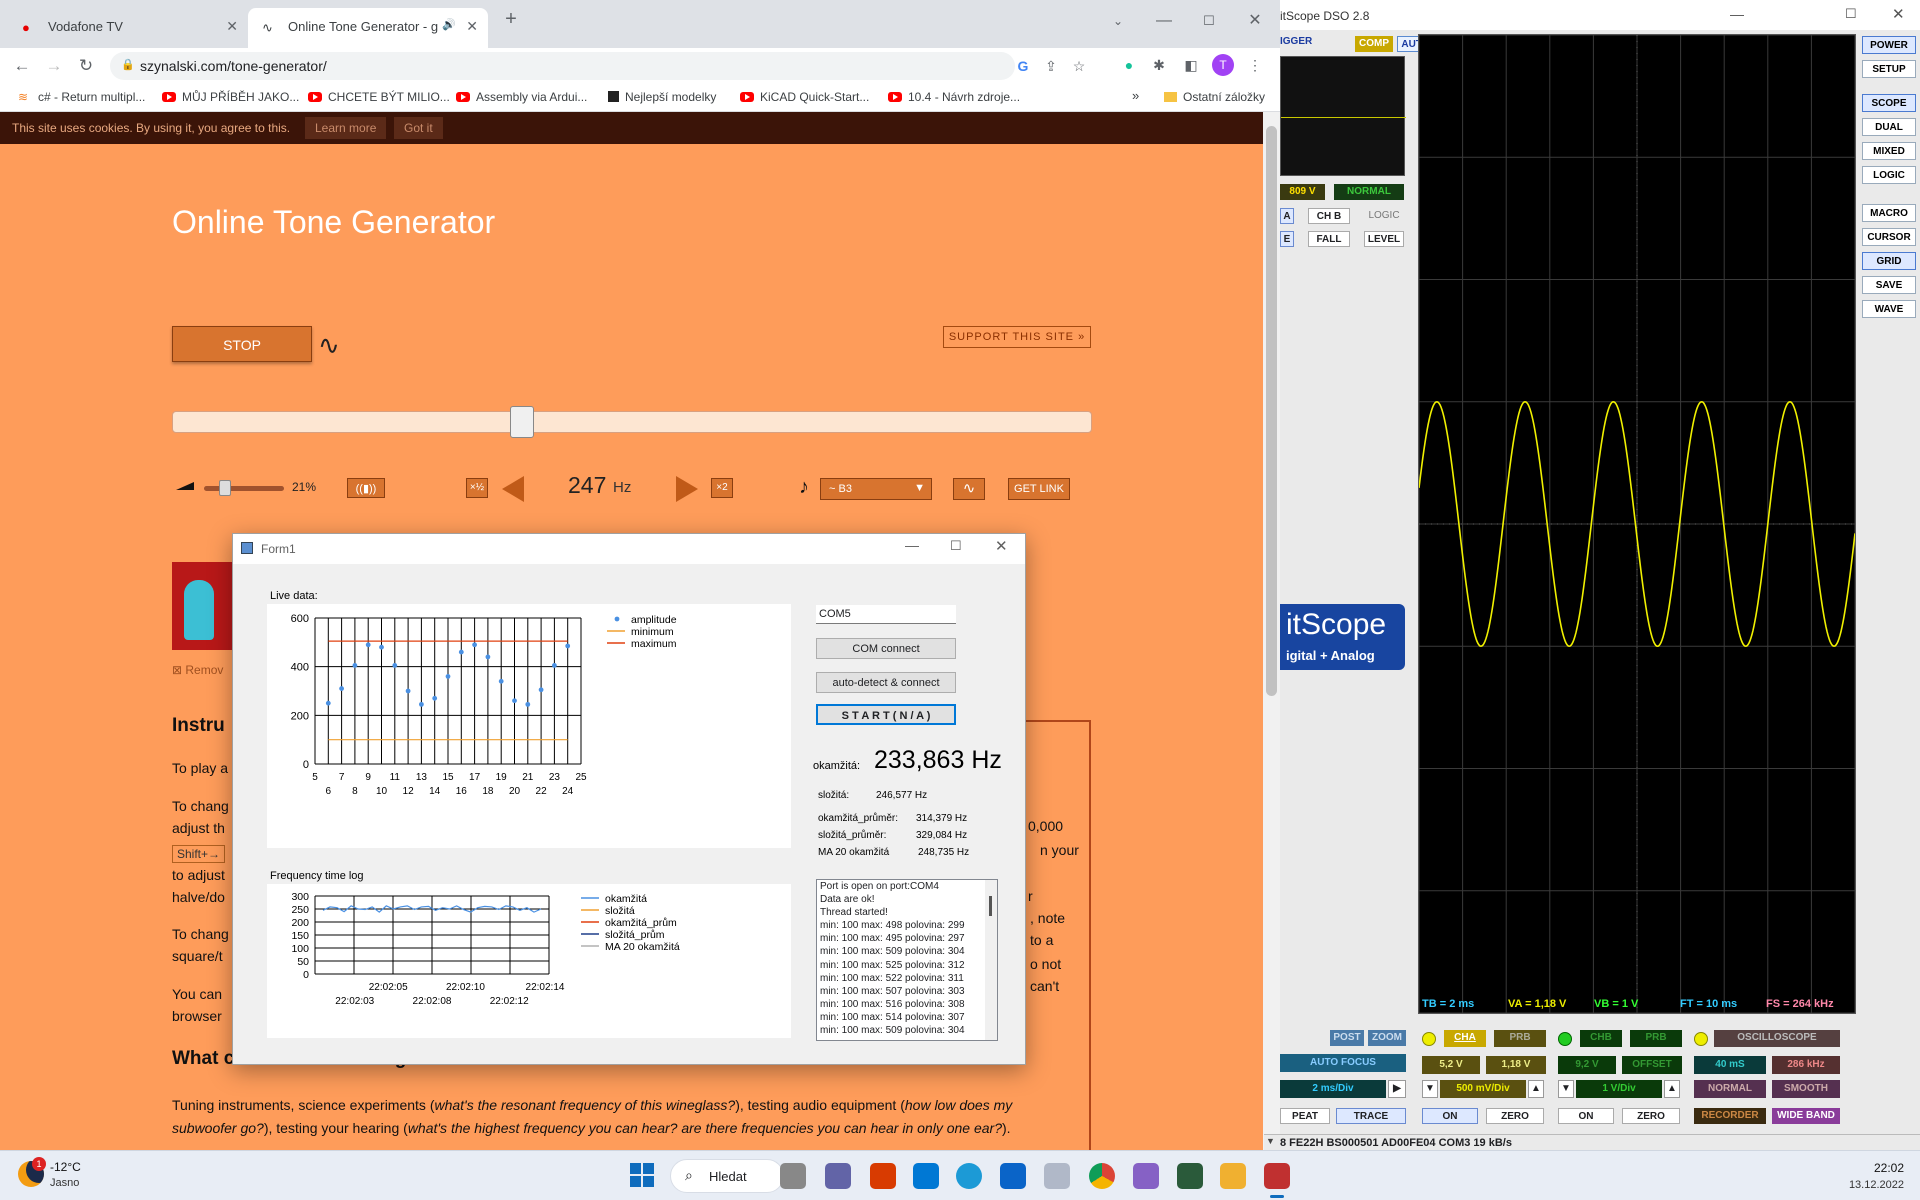  What do you see at coordinates (1190, 1176) in the screenshot?
I see `bitscope-app-icon` at bounding box center [1190, 1176].